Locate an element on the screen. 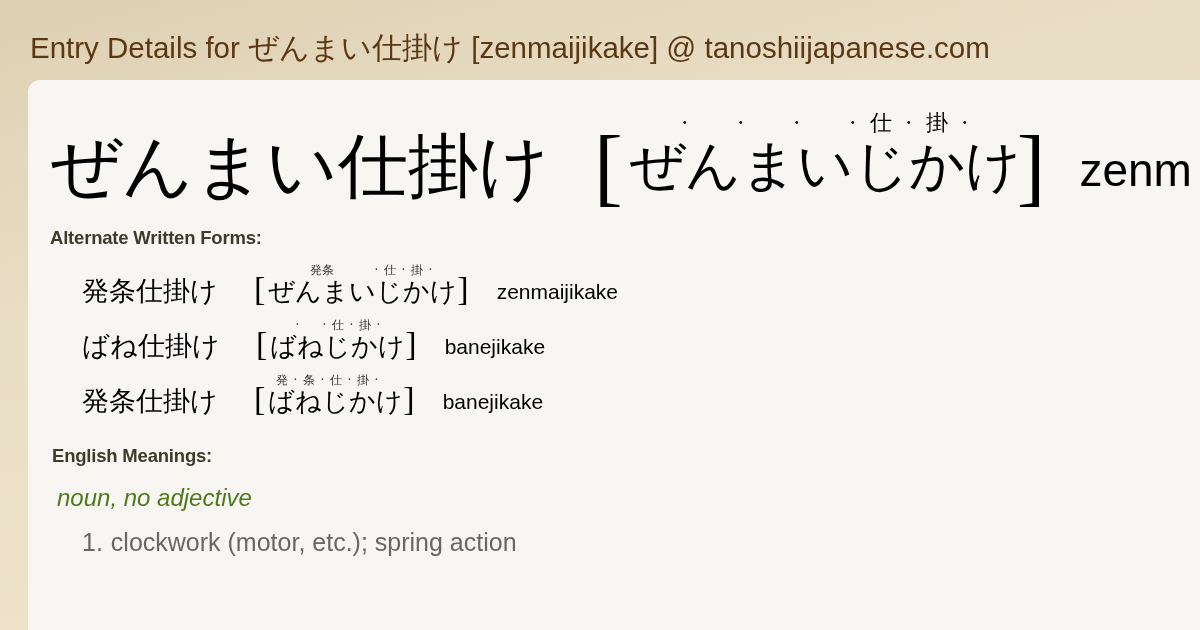 The image size is (1200, 630). kana-reading: ぜんまい is located at coordinates (322, 291).